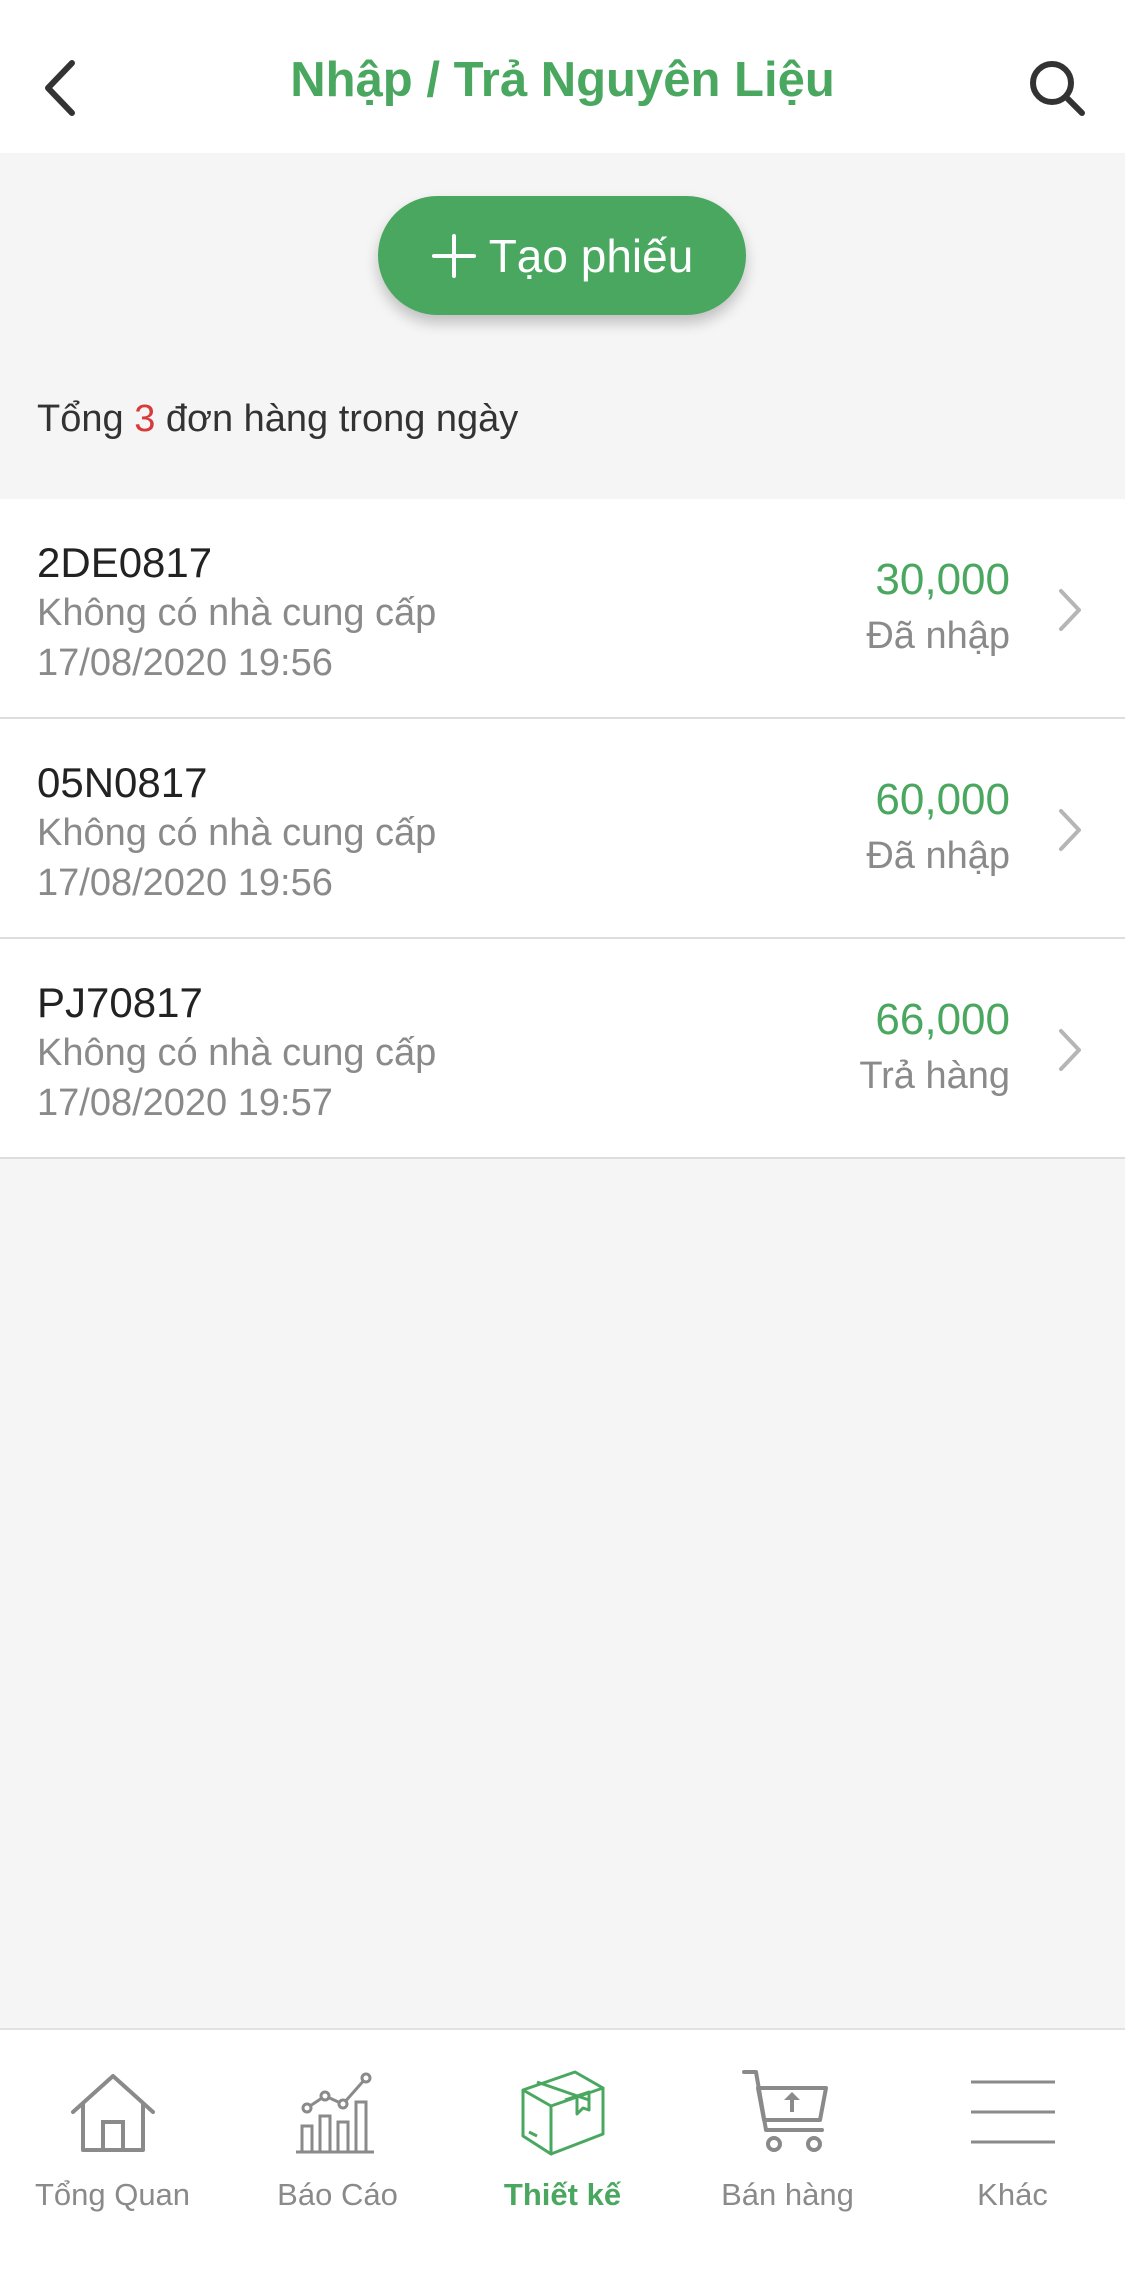 Image resolution: width=1125 pixels, height=2278 pixels. Describe the element at coordinates (112, 2154) in the screenshot. I see `nav-item-overview: Tổng Quan` at that location.